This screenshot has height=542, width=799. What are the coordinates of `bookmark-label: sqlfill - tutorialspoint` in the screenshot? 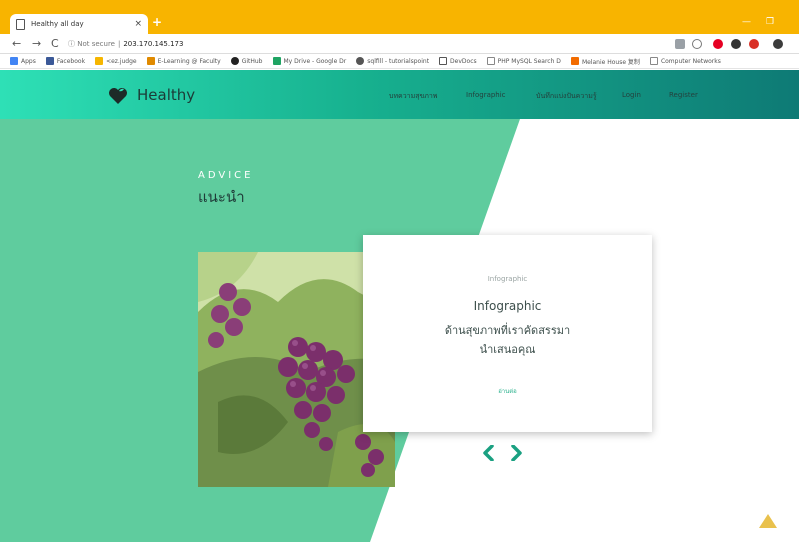 It's located at (398, 61).